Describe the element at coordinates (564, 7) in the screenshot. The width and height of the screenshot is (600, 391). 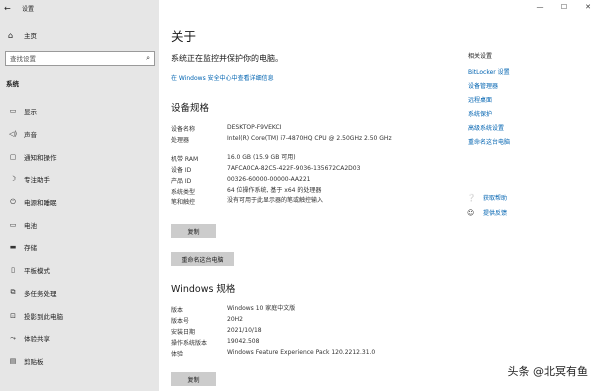
I see `maximize-icon: ☐` at that location.